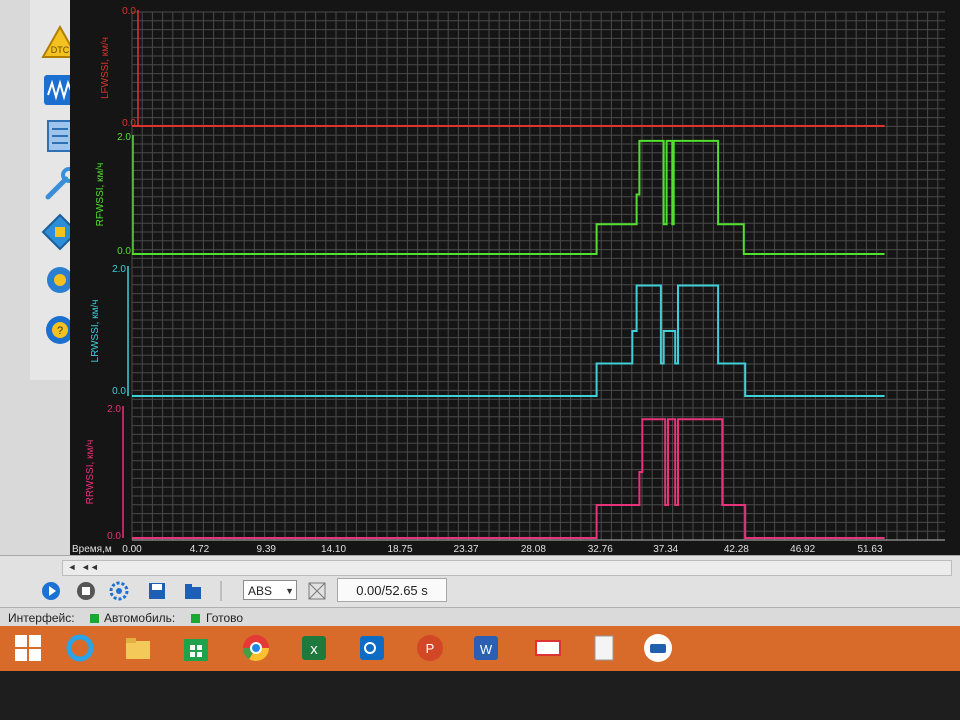 This screenshot has width=960, height=720. What do you see at coordinates (507, 568) in the screenshot?
I see `horizontal-scrollbar: ◄ ◄◄` at bounding box center [507, 568].